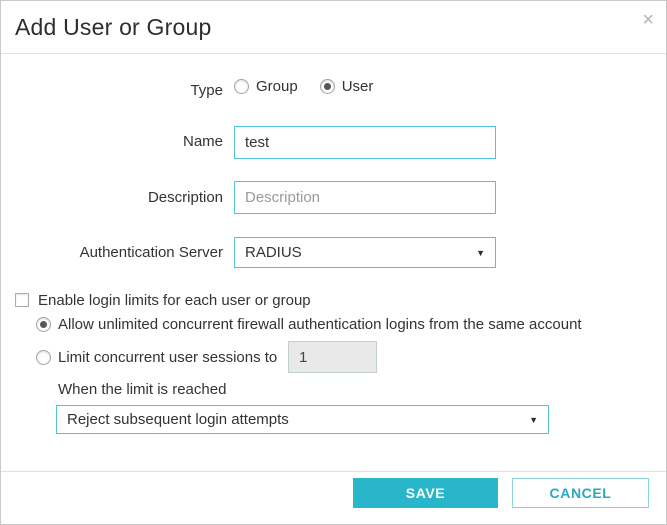 This screenshot has width=667, height=525. I want to click on save-button: SAVE, so click(425, 493).